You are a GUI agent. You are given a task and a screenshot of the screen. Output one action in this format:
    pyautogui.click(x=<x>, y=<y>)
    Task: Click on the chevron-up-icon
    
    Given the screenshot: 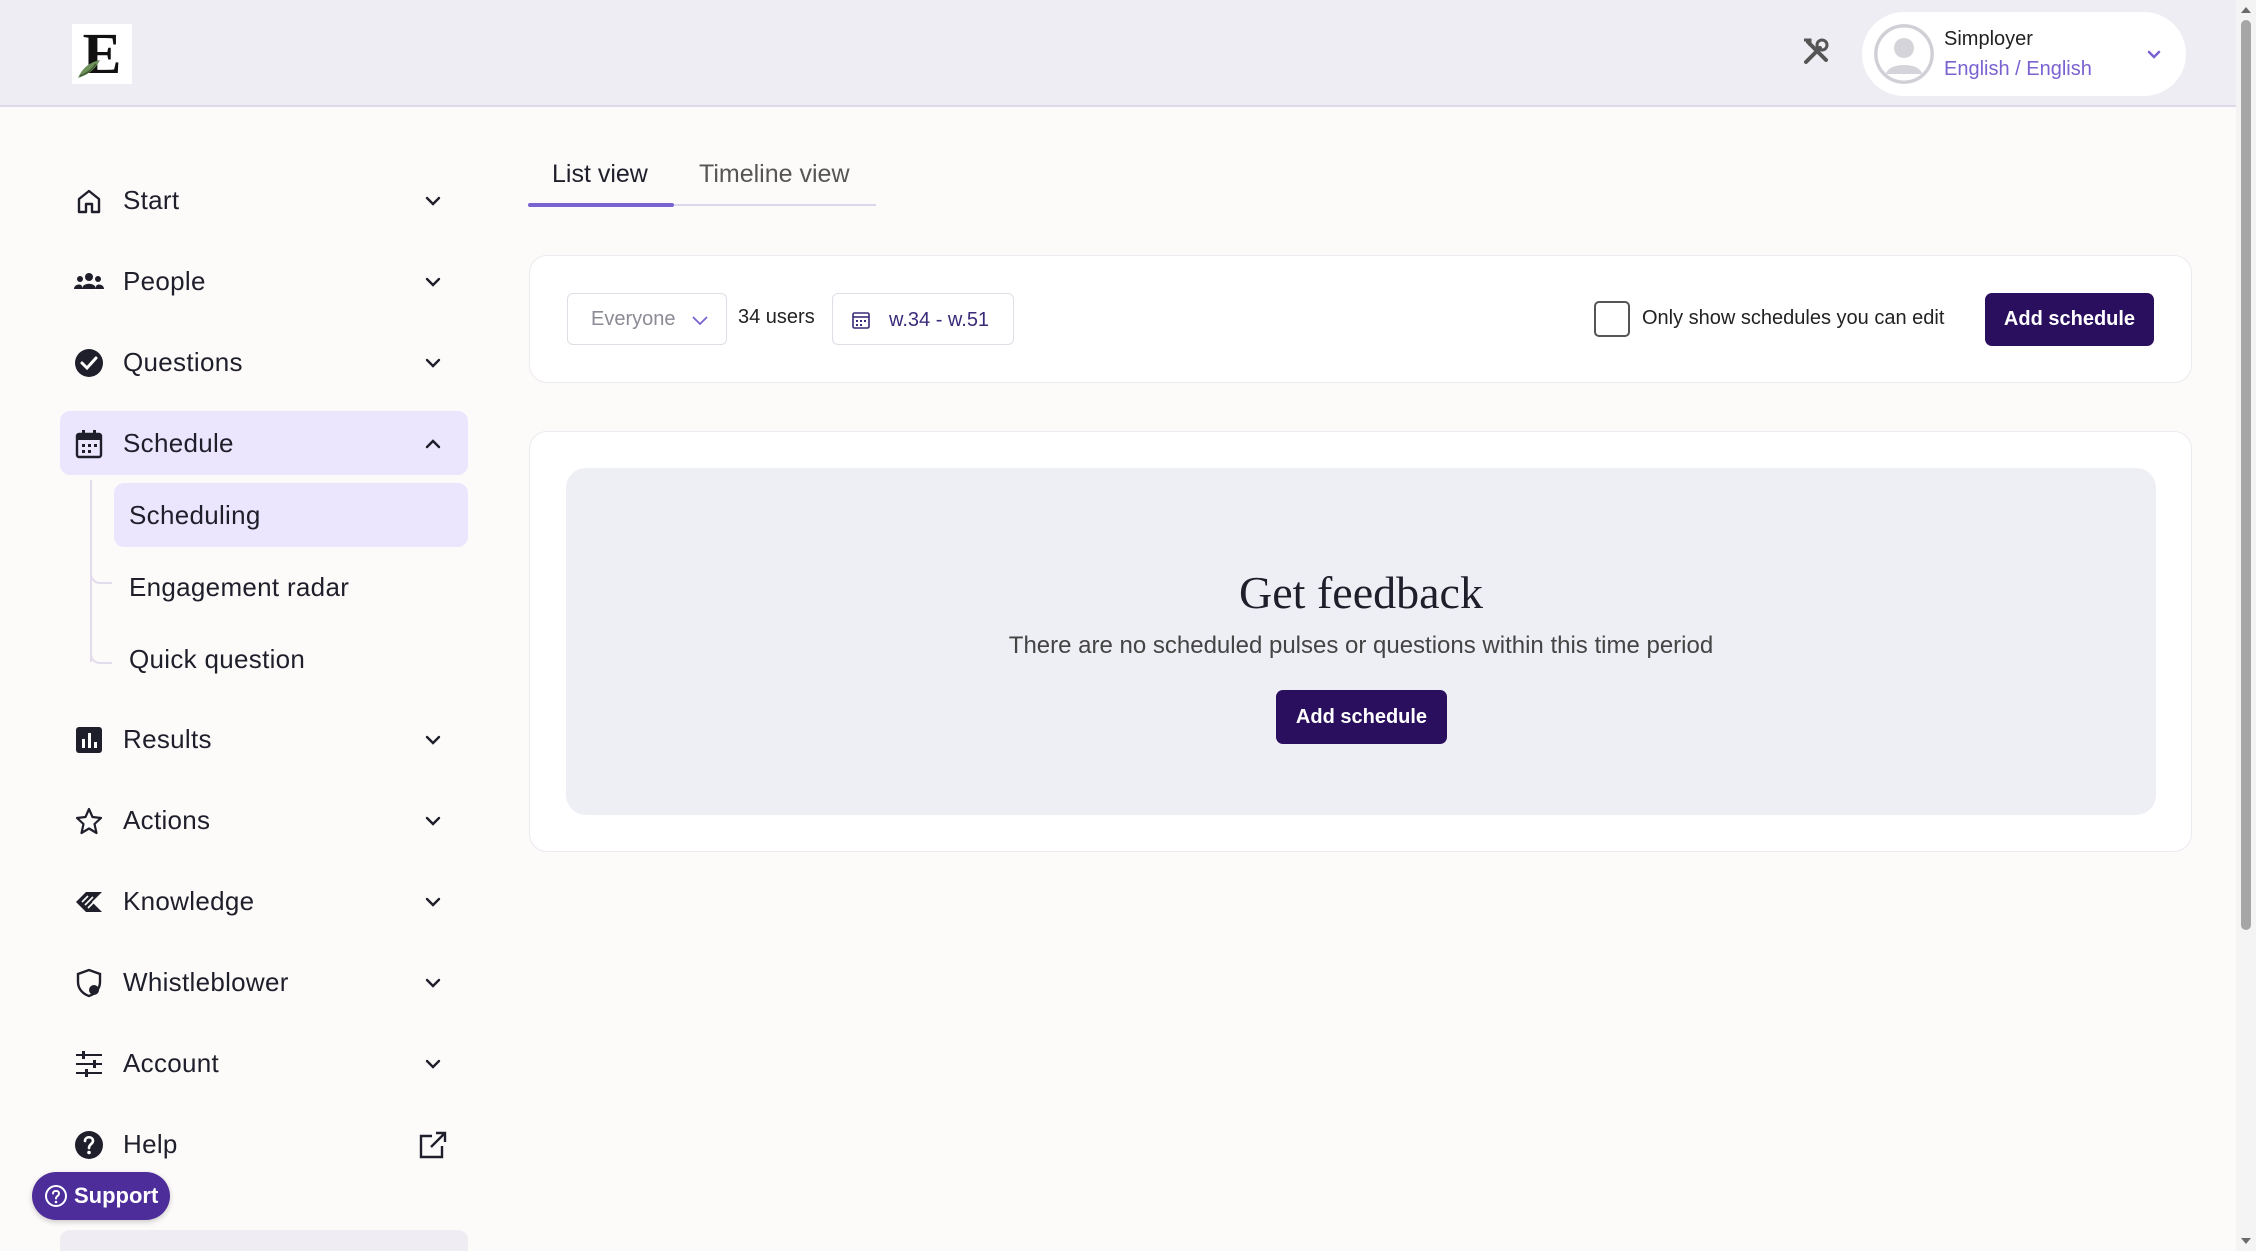 What is the action you would take?
    pyautogui.click(x=433, y=444)
    